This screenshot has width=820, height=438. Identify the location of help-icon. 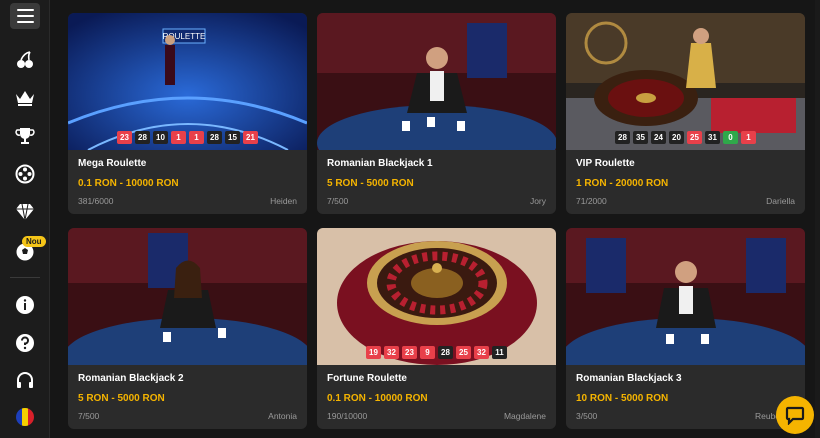
(25, 343).